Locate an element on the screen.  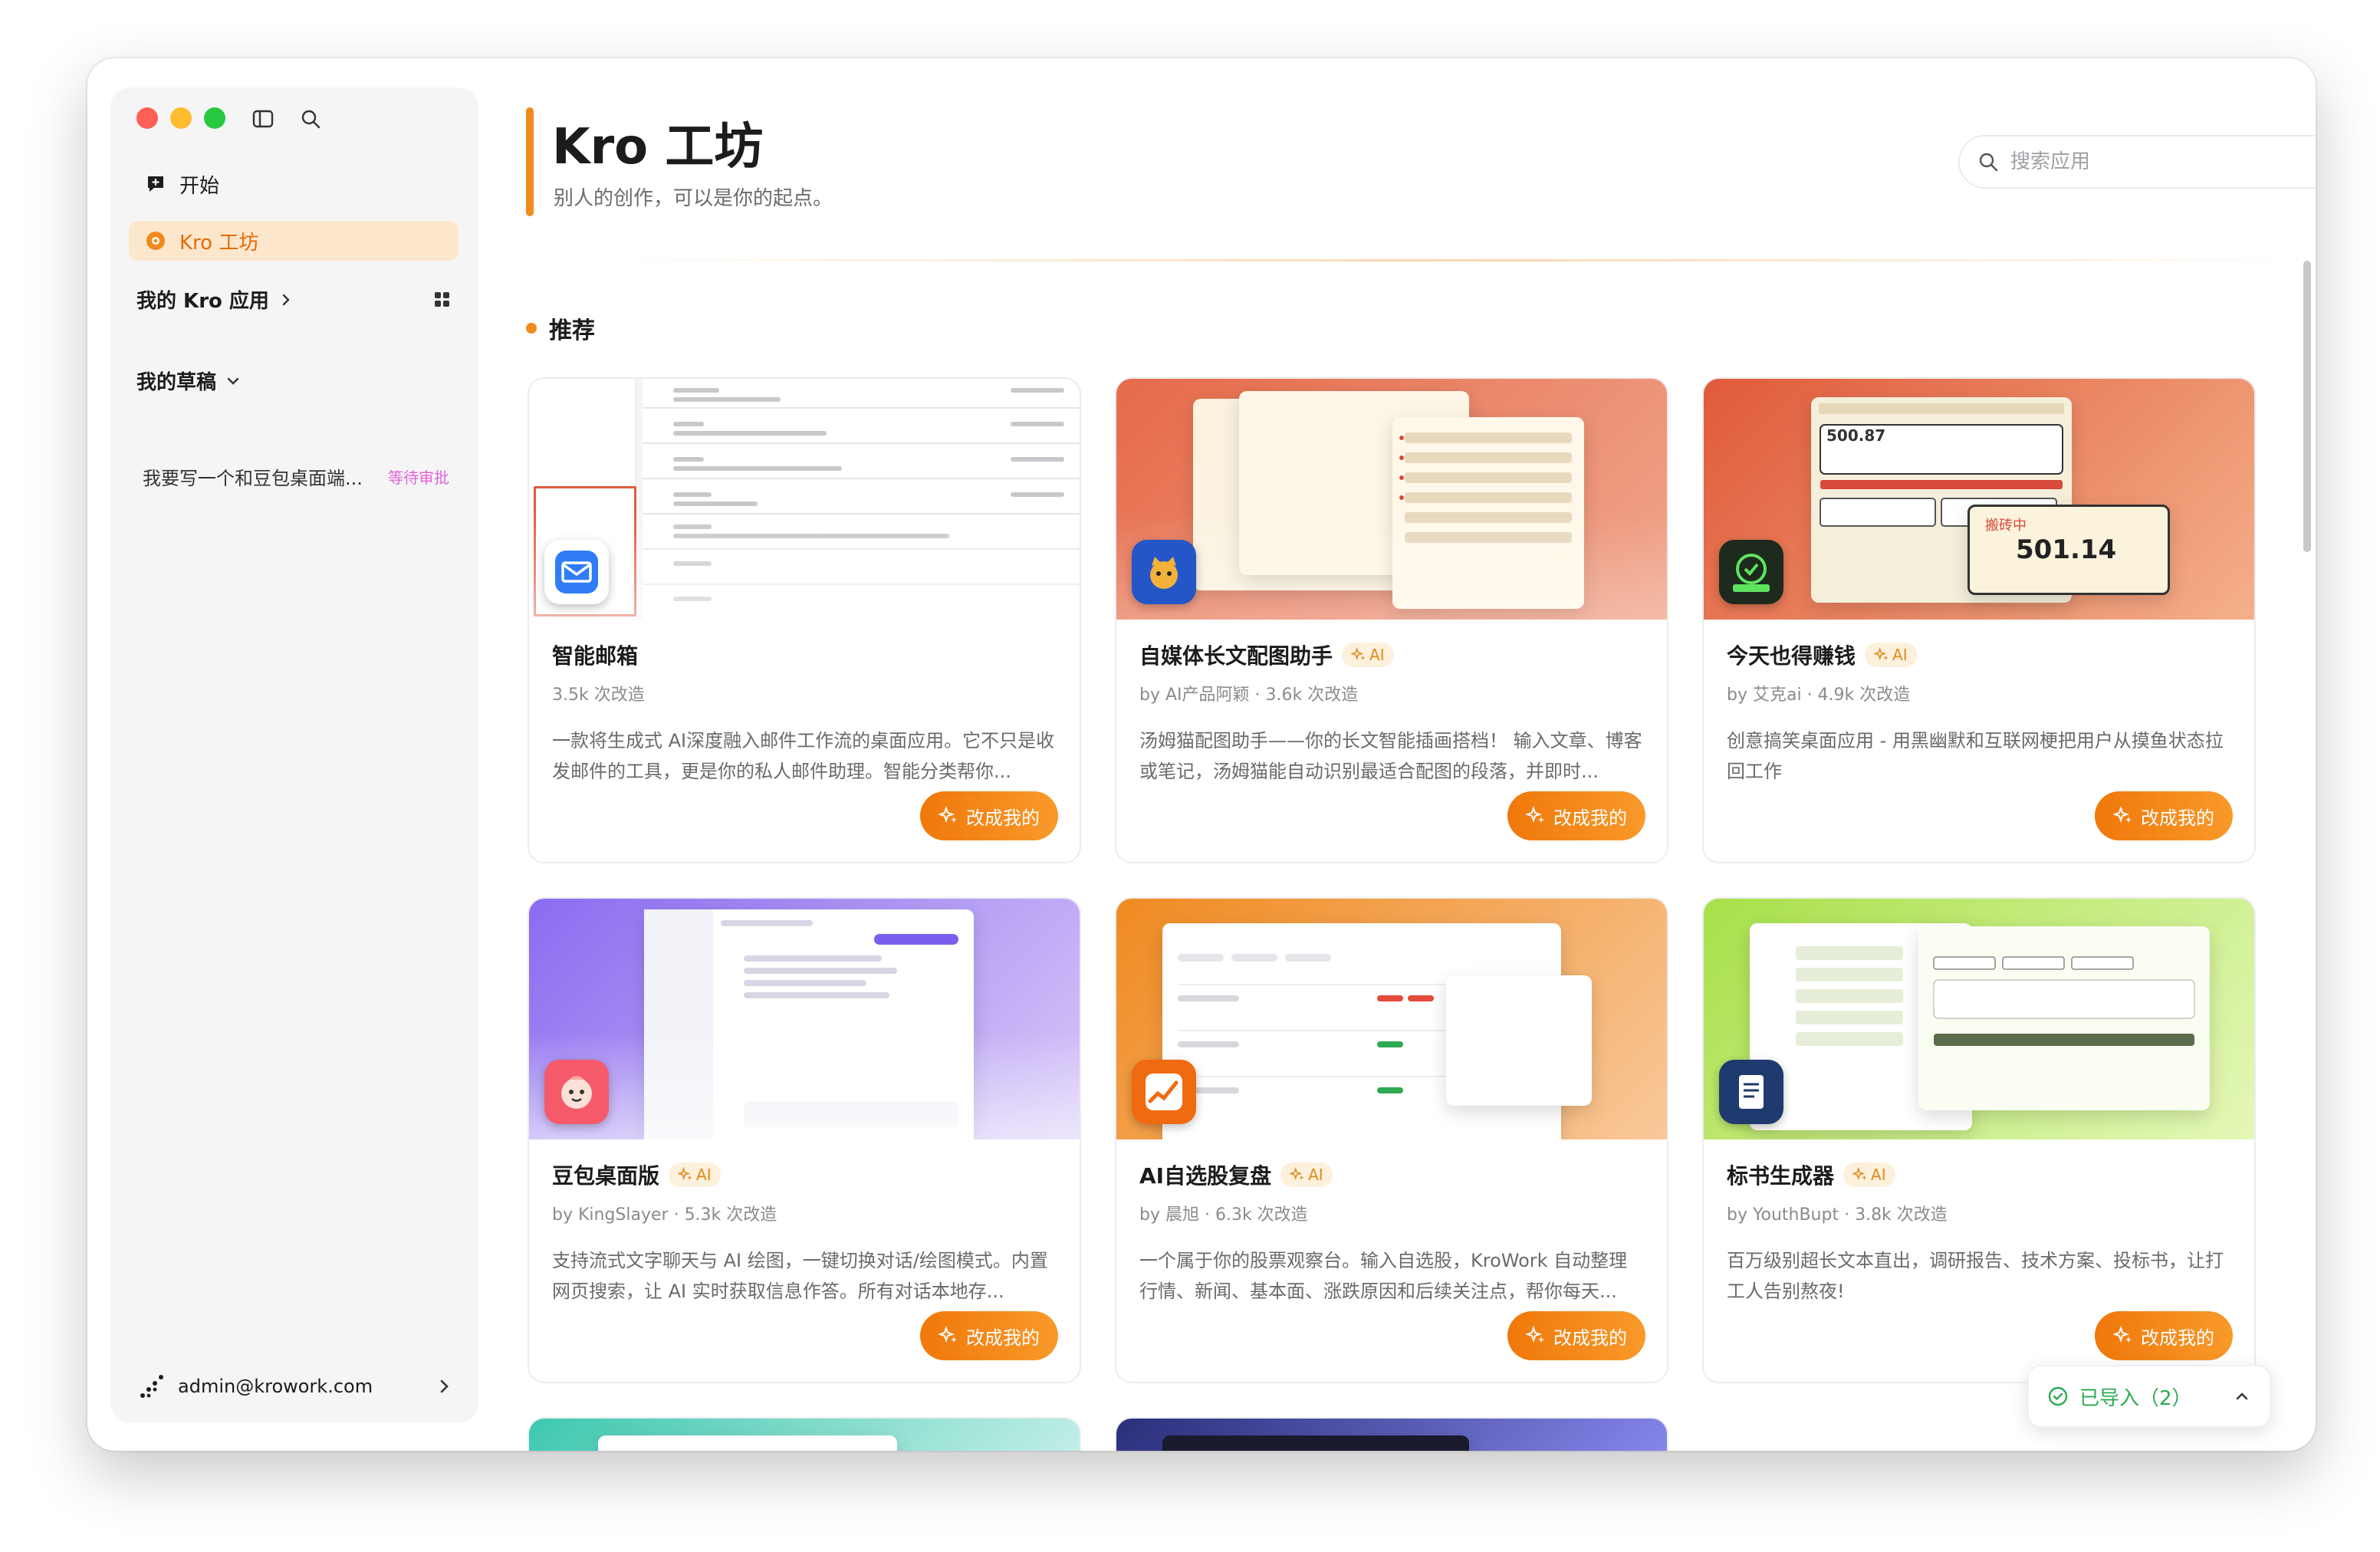
card-title: 今天也得赚钱 AI is located at coordinates (1979, 655).